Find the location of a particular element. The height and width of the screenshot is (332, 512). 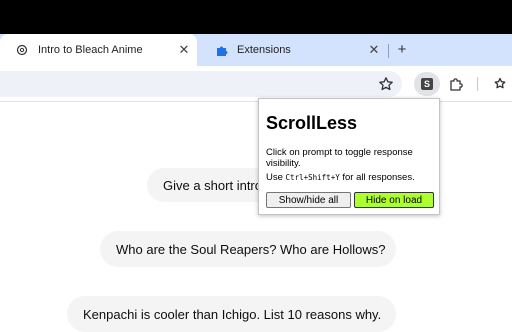

tab-strip: Intro to Bleach Anime ✕ Extensions ✕ is located at coordinates (256, 50).